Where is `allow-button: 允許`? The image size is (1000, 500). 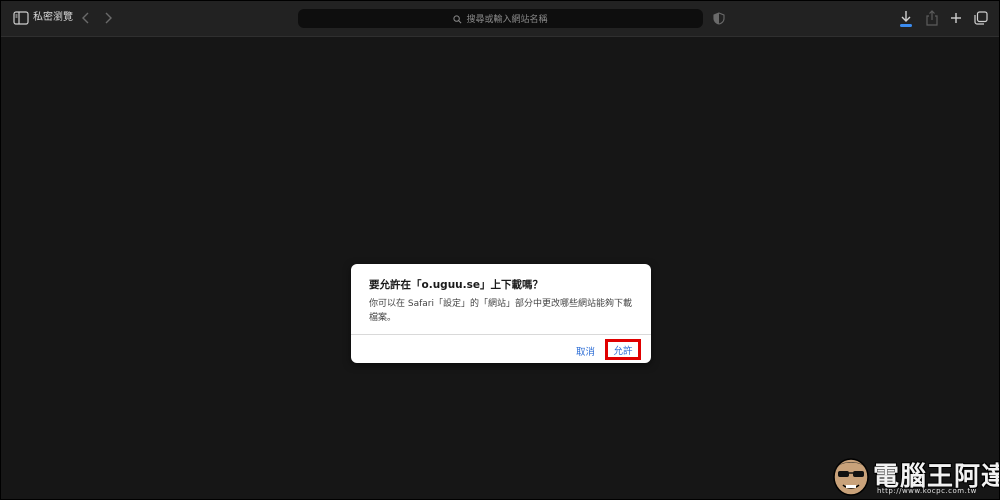 allow-button: 允許 is located at coordinates (623, 349).